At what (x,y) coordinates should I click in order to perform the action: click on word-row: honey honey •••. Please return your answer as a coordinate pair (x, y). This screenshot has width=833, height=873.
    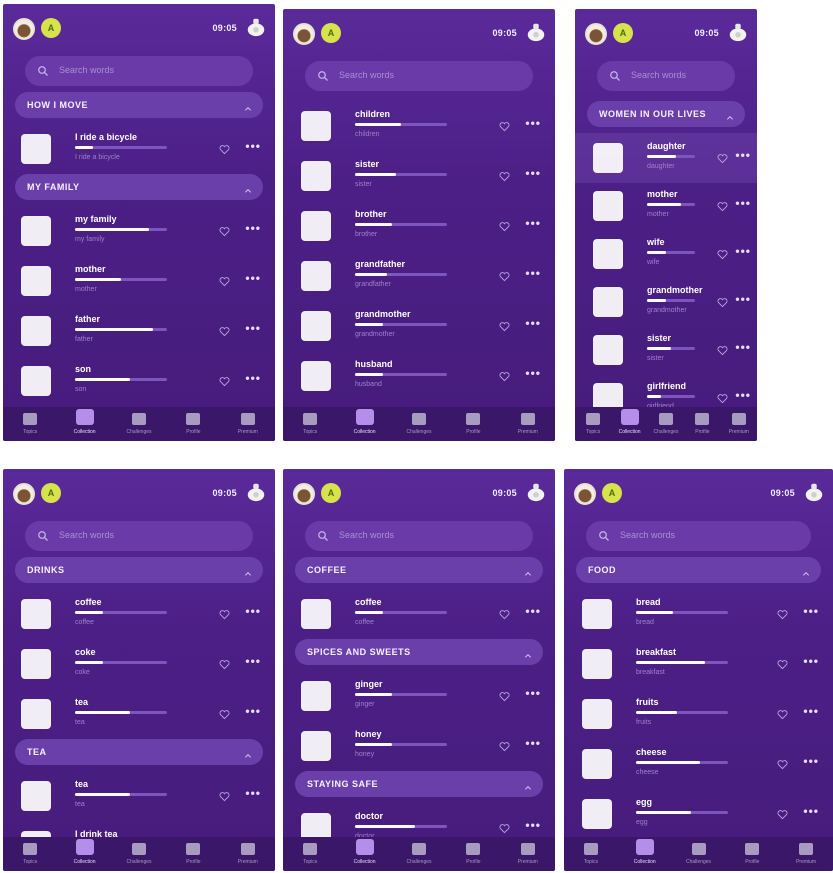
    Looking at the image, I should click on (419, 746).